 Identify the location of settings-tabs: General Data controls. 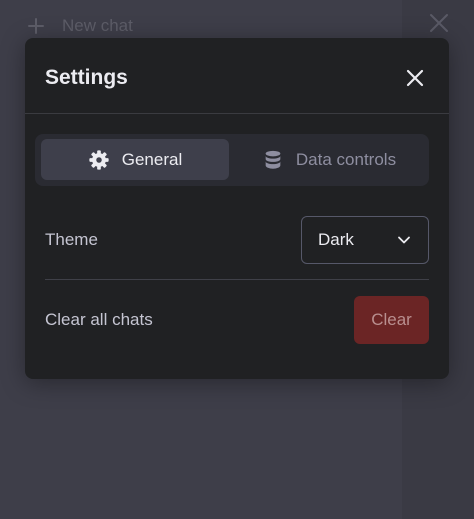
(232, 160).